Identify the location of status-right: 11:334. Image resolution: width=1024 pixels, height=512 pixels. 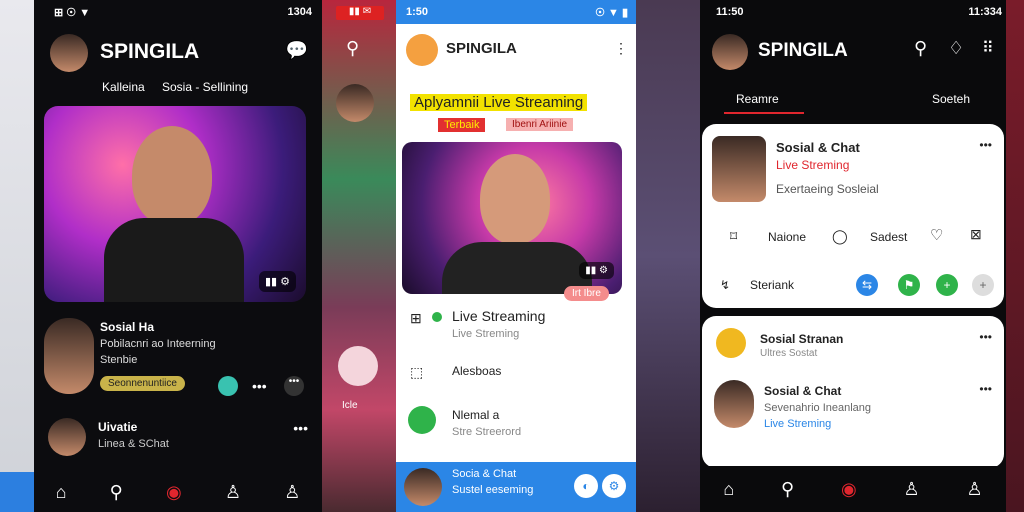
(985, 12).